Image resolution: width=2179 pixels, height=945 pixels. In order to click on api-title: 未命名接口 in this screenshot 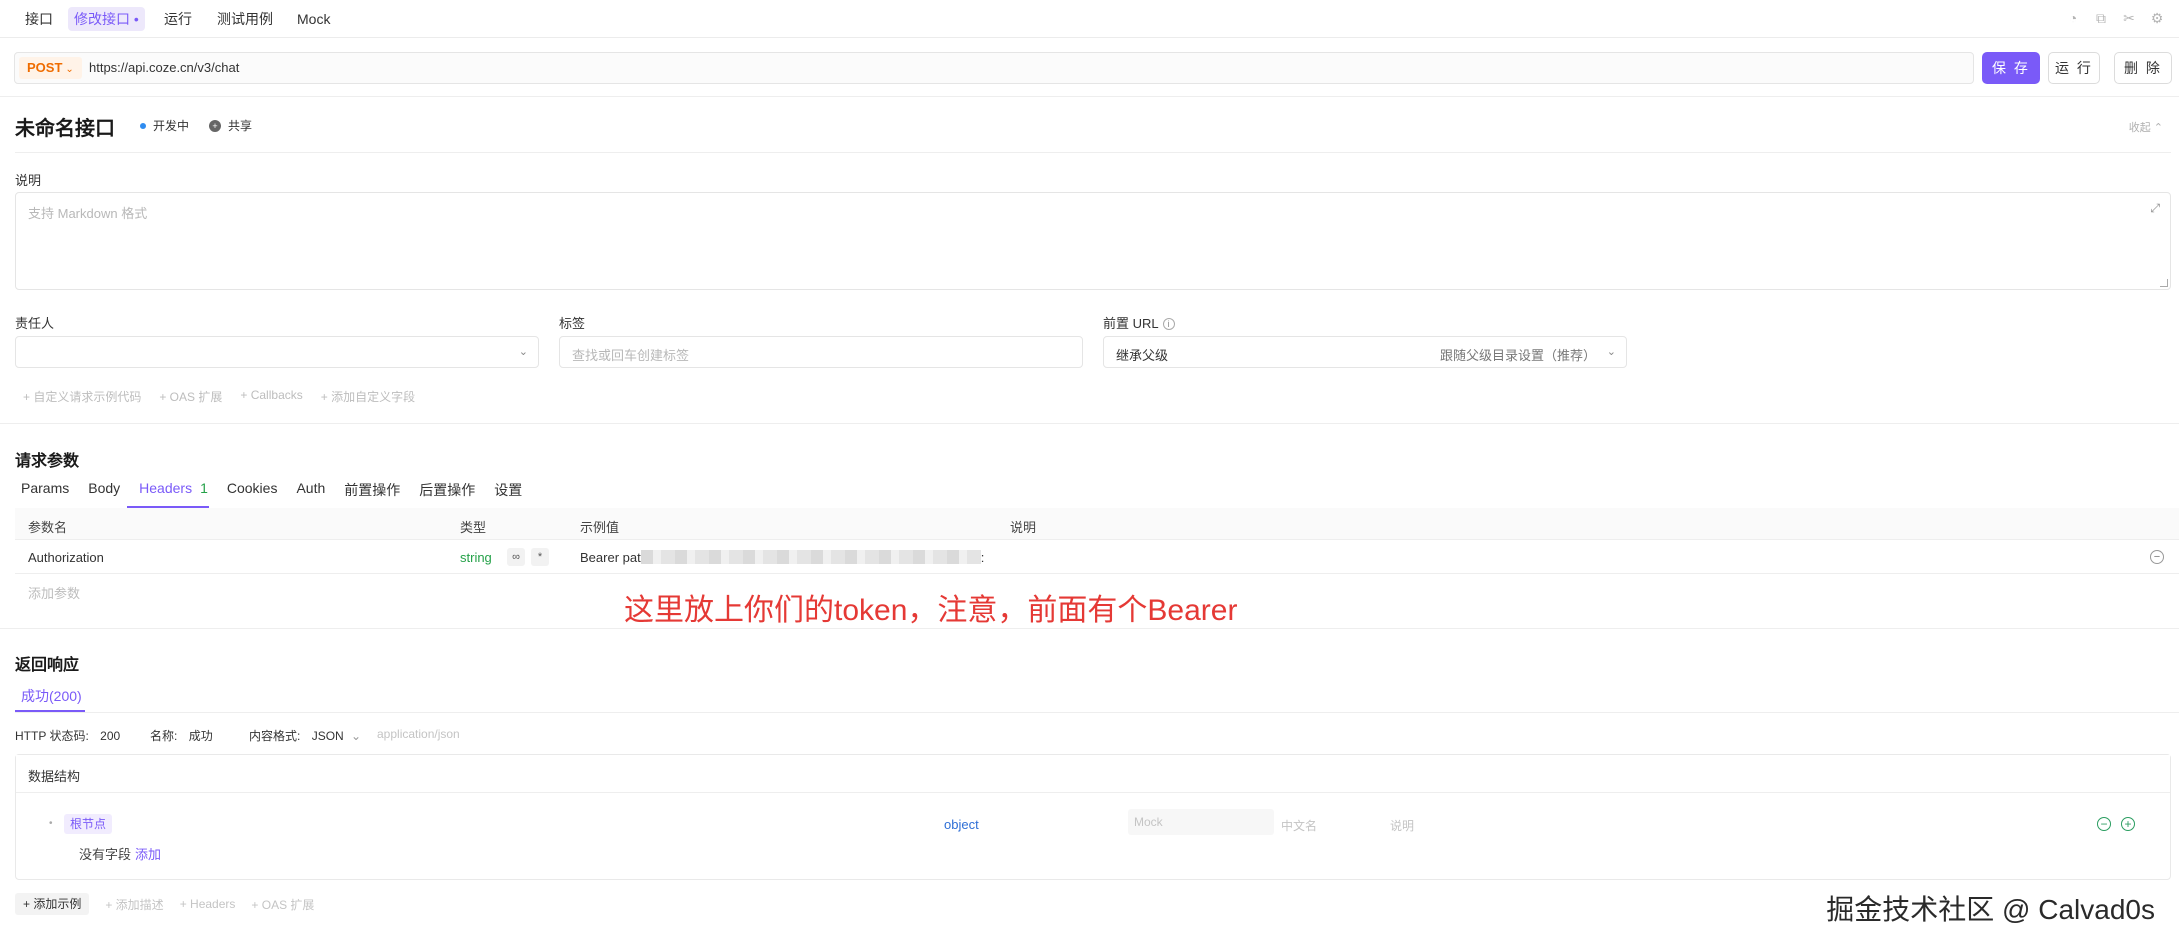, I will do `click(65, 126)`.